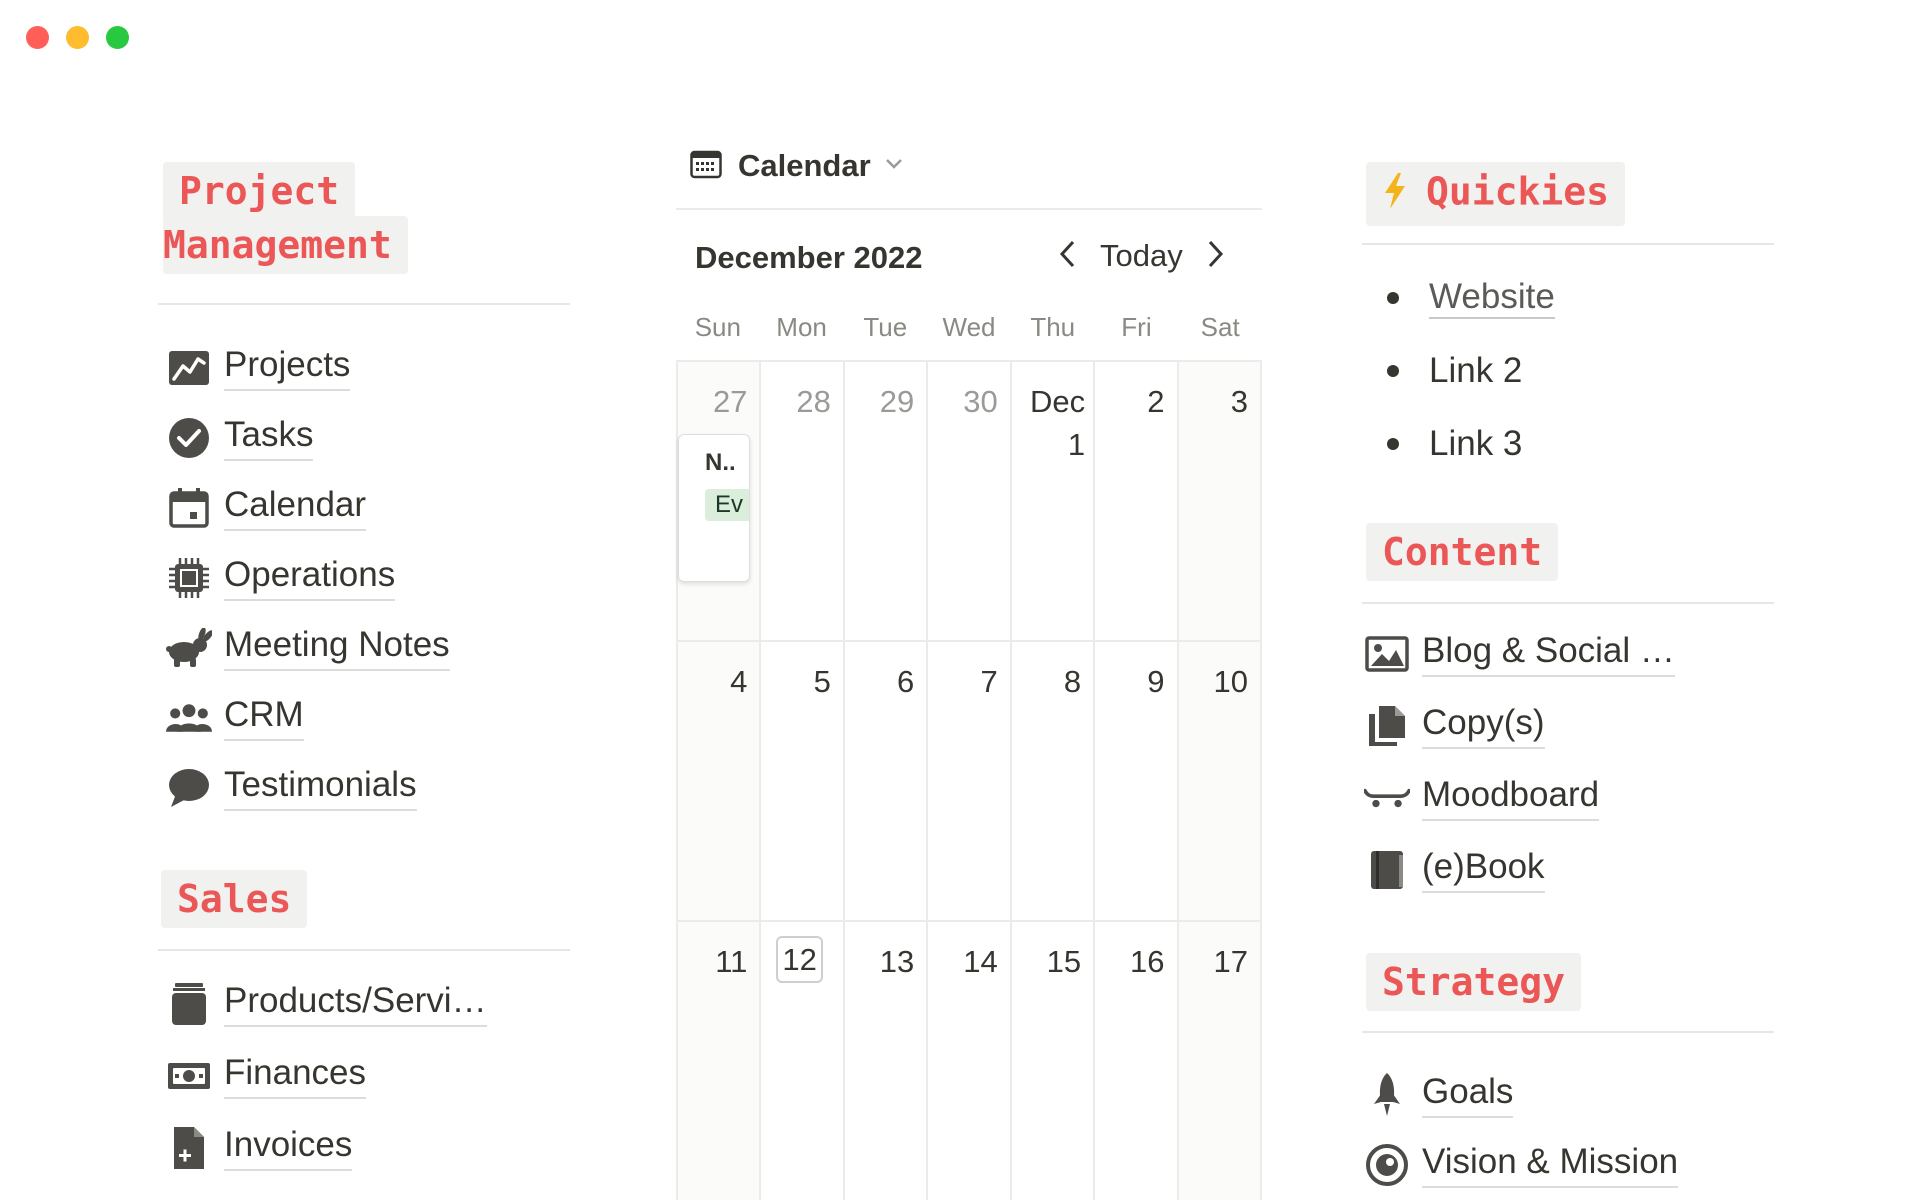 This screenshot has height=1200, width=1920. Describe the element at coordinates (308, 578) in the screenshot. I see `link-operations: Operations` at that location.